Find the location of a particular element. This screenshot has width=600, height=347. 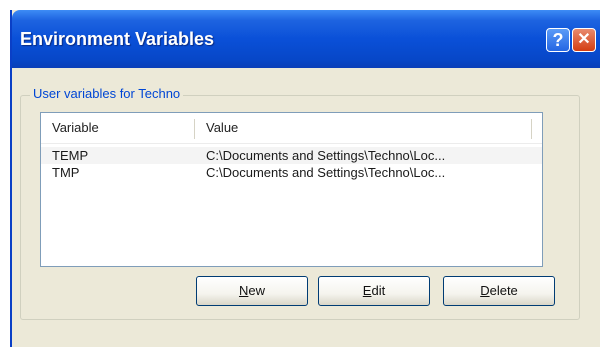

edit-button-label: dit is located at coordinates (378, 290).